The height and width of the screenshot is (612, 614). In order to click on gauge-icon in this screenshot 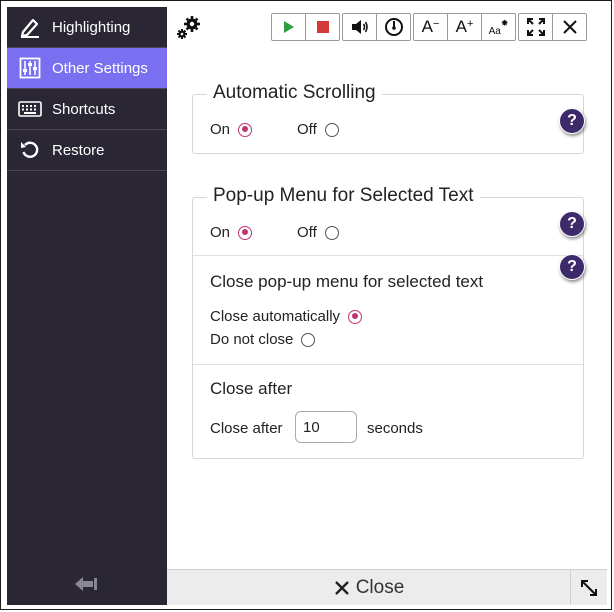, I will do `click(393, 27)`.